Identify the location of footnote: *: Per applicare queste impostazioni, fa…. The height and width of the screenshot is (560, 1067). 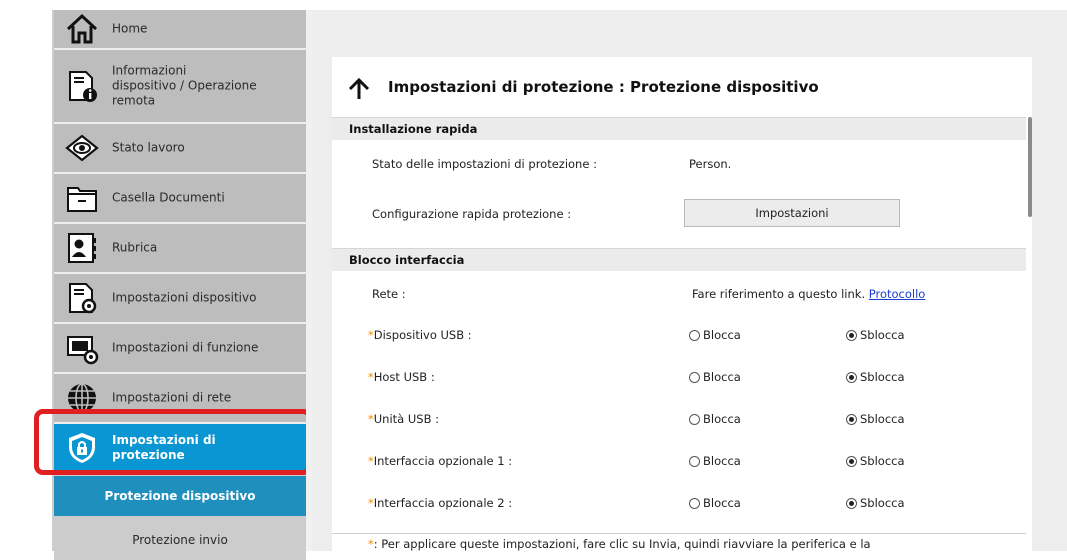
(619, 544).